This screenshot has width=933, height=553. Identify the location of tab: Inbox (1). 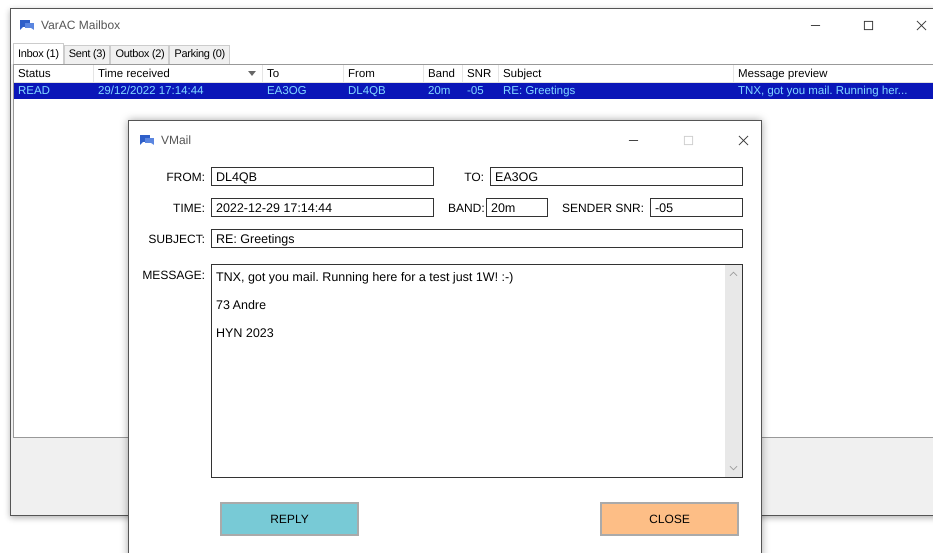
(38, 53).